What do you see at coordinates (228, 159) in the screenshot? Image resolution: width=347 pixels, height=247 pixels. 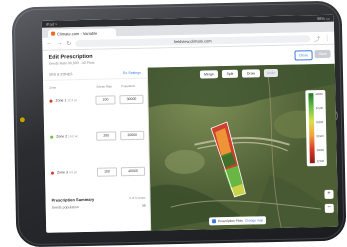 I see `field-boundary` at bounding box center [228, 159].